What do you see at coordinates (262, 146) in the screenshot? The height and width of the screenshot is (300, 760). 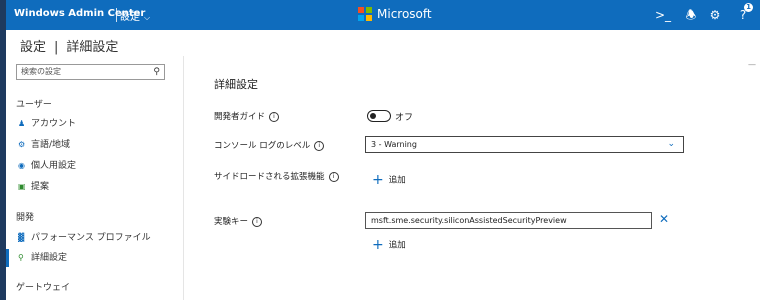 I see `console-log-text: コンソール ログのレベル` at bounding box center [262, 146].